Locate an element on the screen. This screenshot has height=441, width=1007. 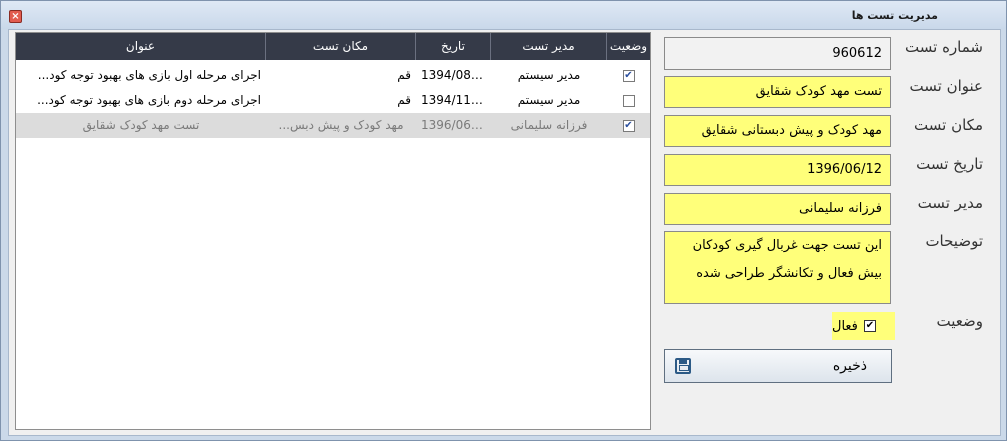
row-date: 1396/06/12 is located at coordinates (456, 125).